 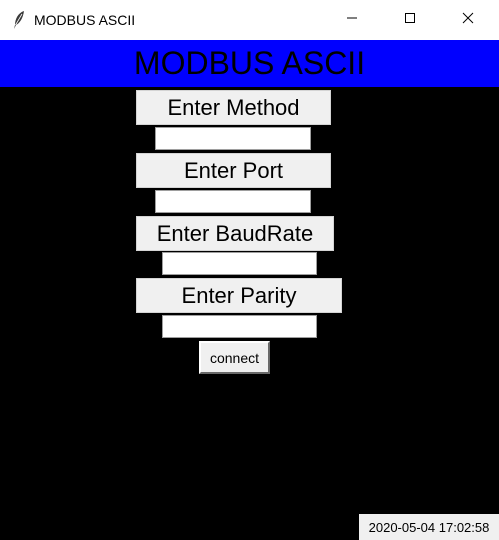 What do you see at coordinates (233, 107) in the screenshot?
I see `method-label: Enter Method` at bounding box center [233, 107].